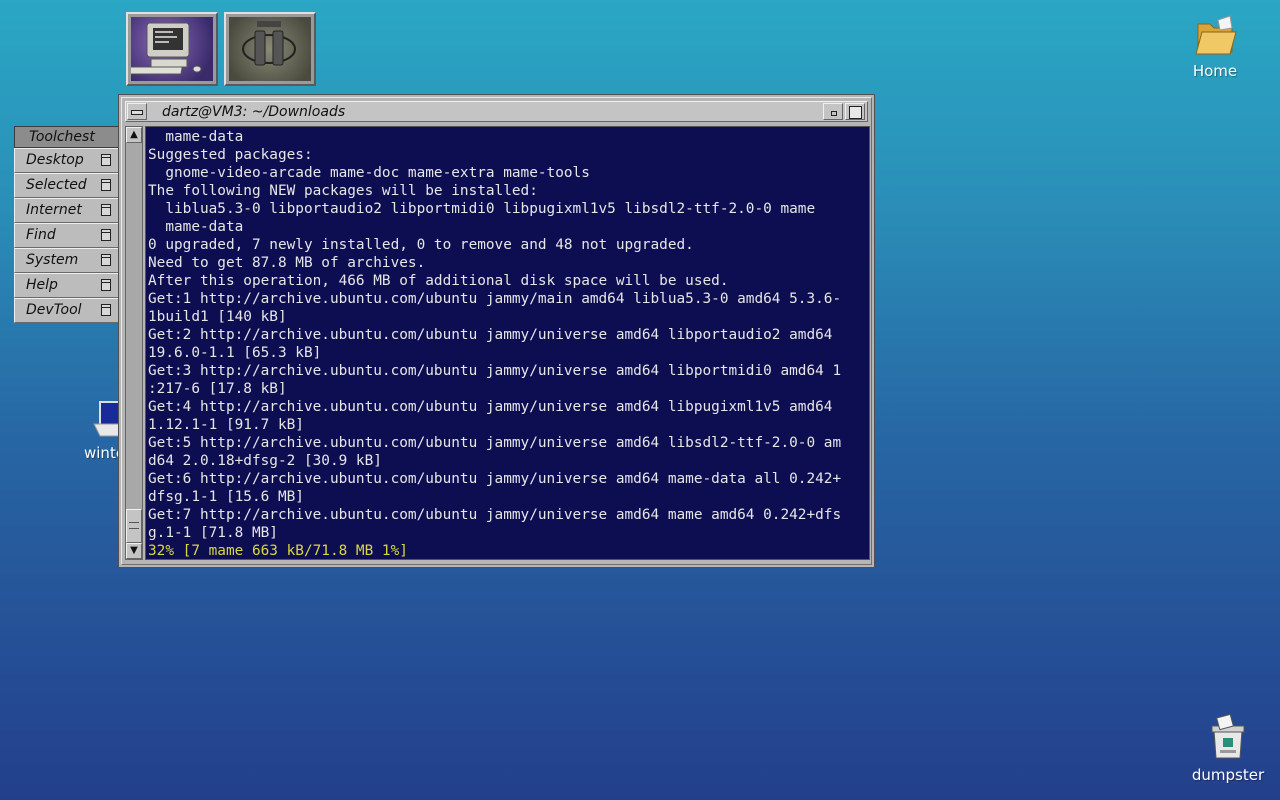  What do you see at coordinates (1216, 35) in the screenshot?
I see `folder-icon` at bounding box center [1216, 35].